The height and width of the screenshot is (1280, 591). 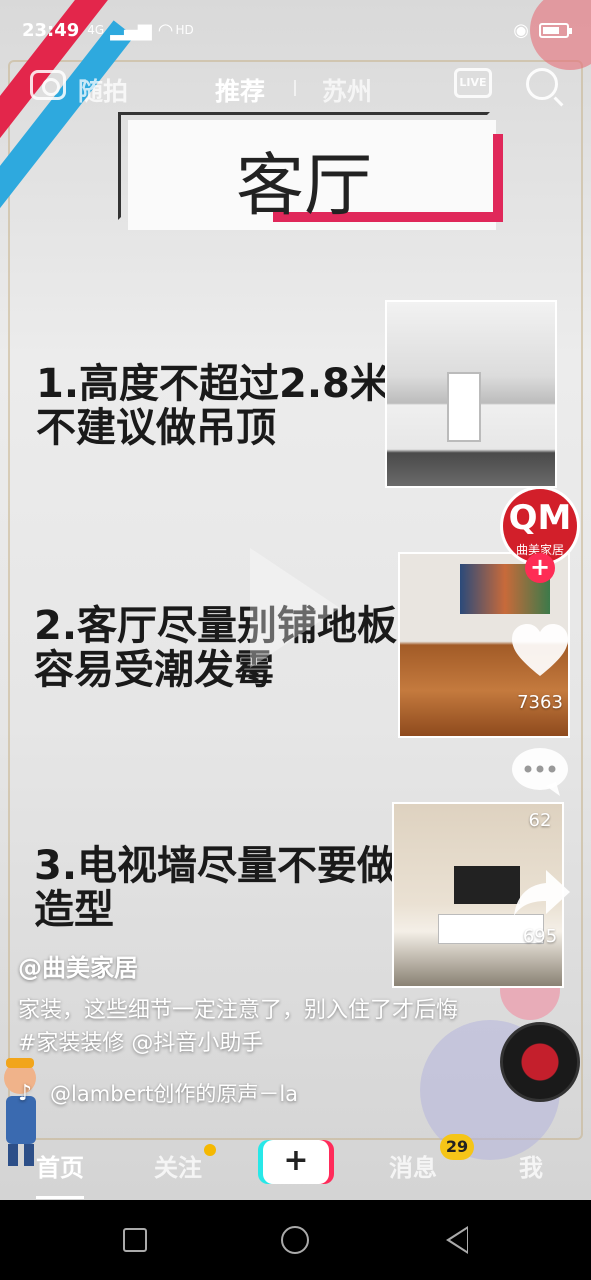 What do you see at coordinates (540, 651) in the screenshot?
I see `heart-icon` at bounding box center [540, 651].